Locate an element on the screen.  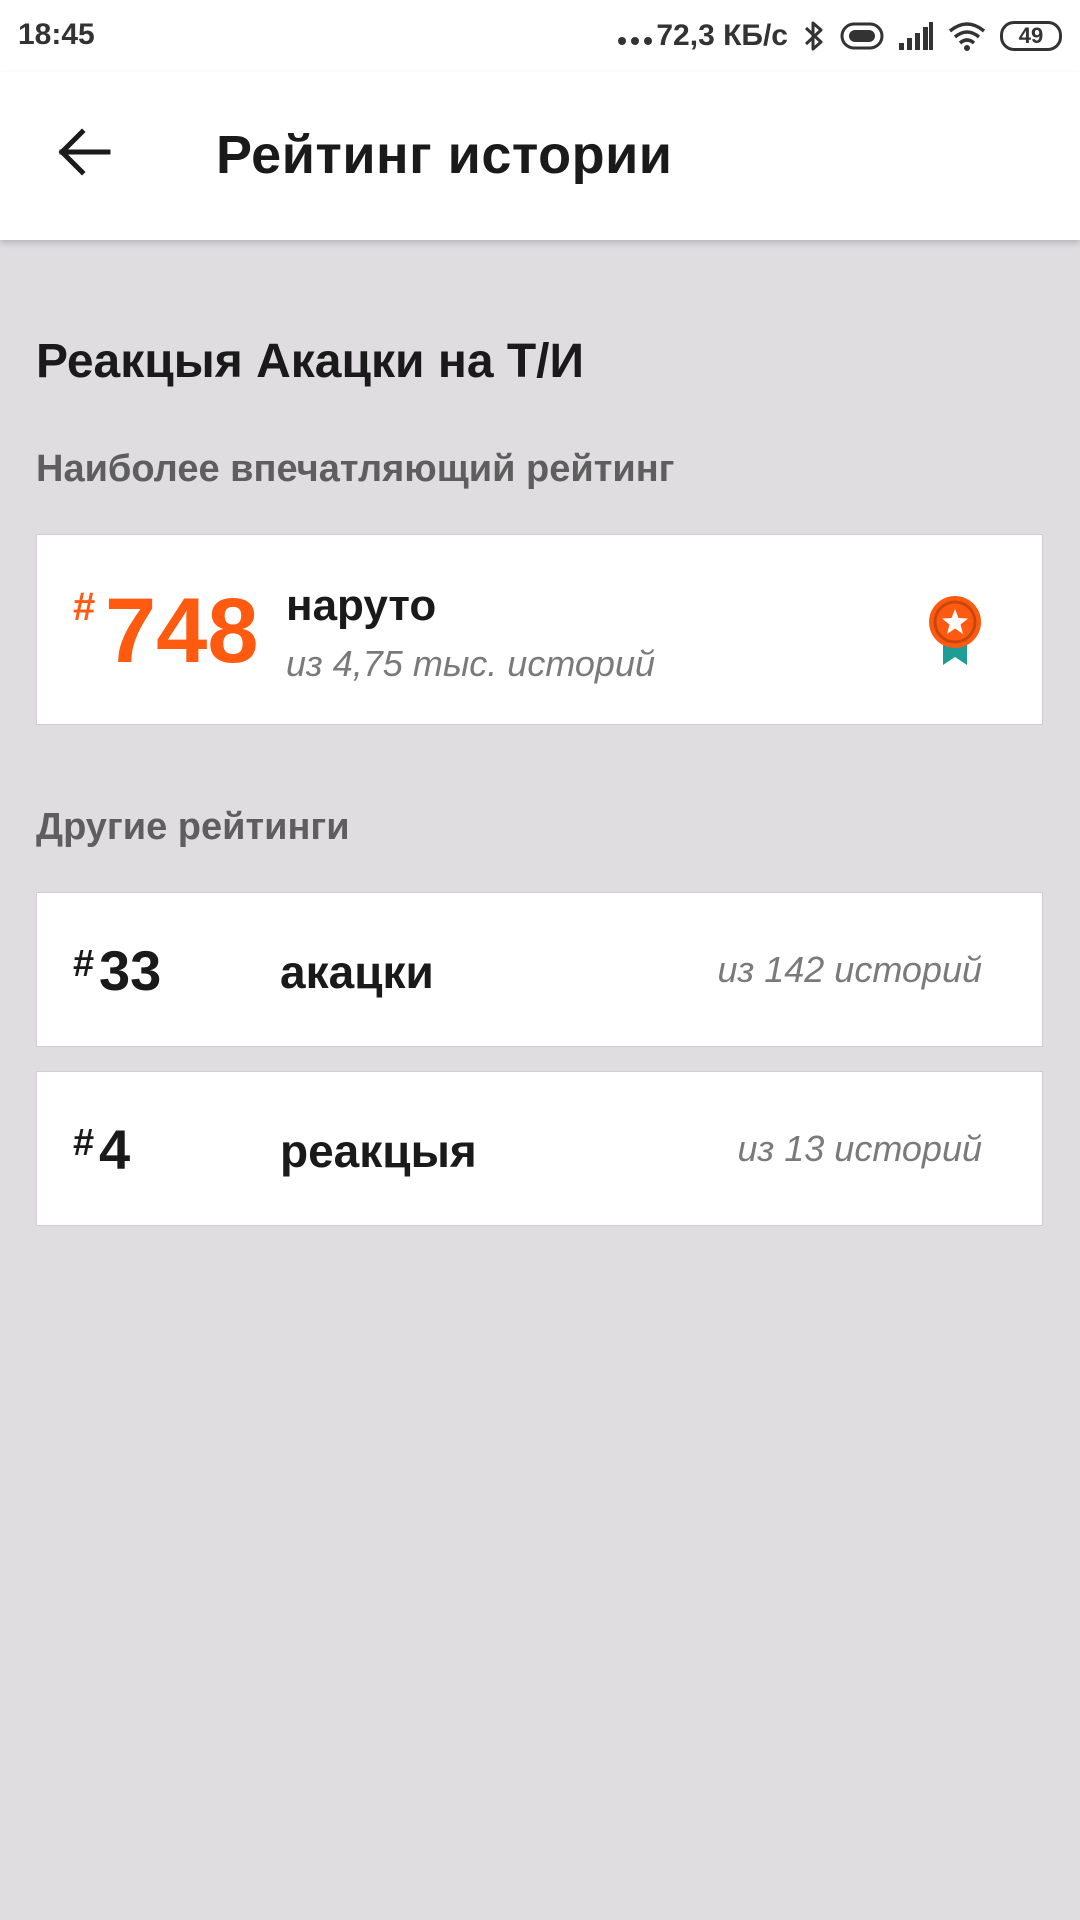
rank-tag: реакцыя is located at coordinates (378, 1151).